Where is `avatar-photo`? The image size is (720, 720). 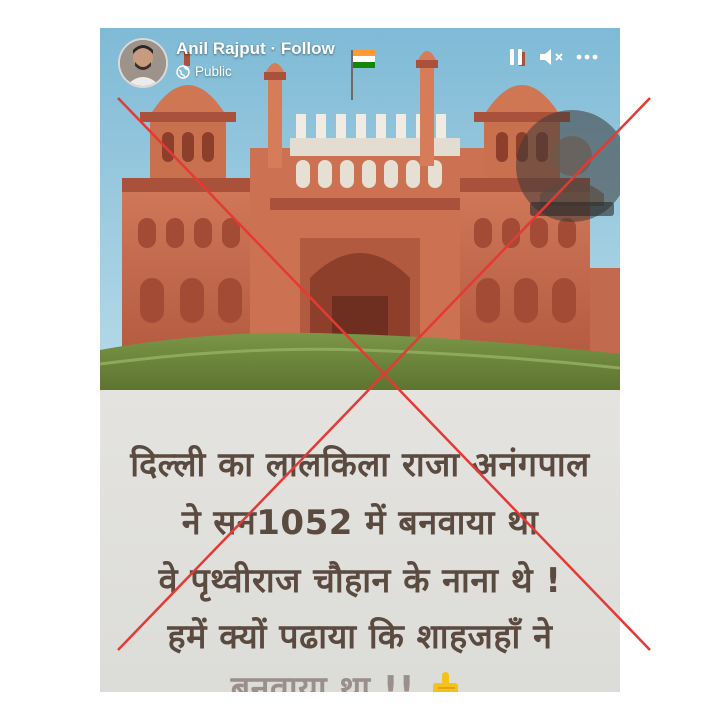 avatar-photo is located at coordinates (143, 63).